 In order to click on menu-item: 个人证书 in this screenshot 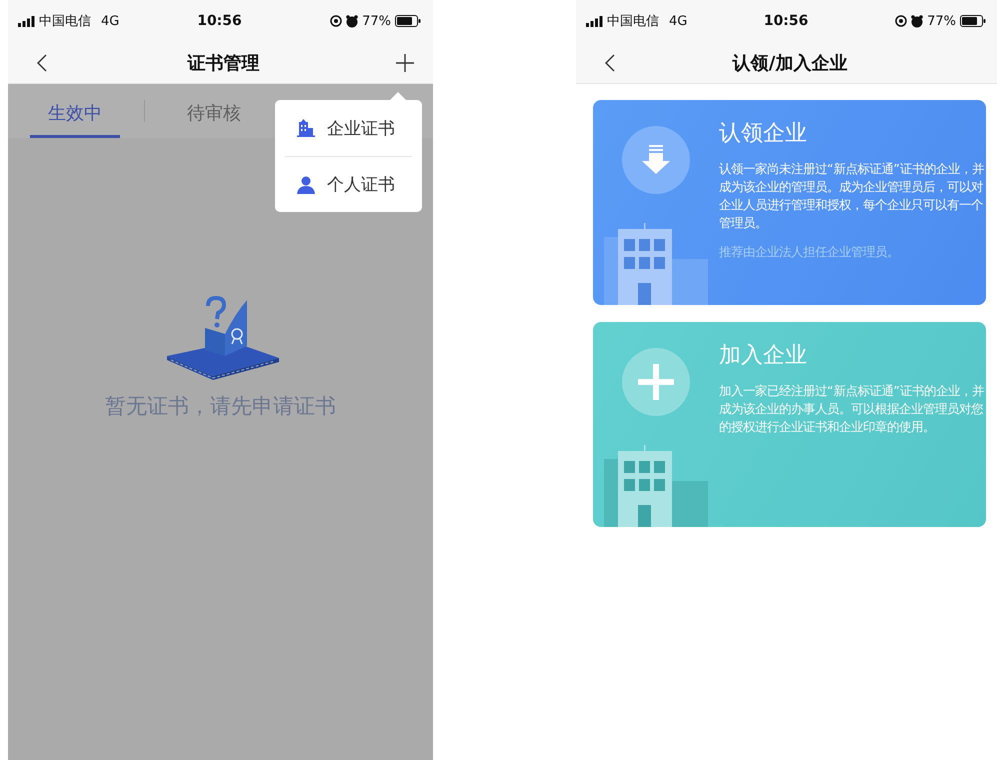, I will do `click(348, 184)`.